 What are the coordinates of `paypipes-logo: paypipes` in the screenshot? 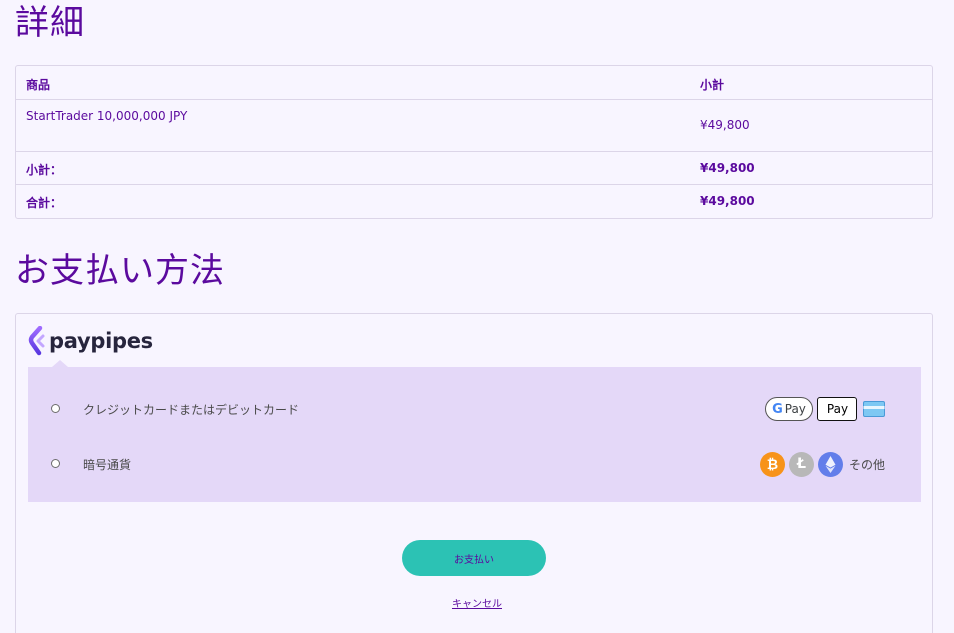 It's located at (90, 341).